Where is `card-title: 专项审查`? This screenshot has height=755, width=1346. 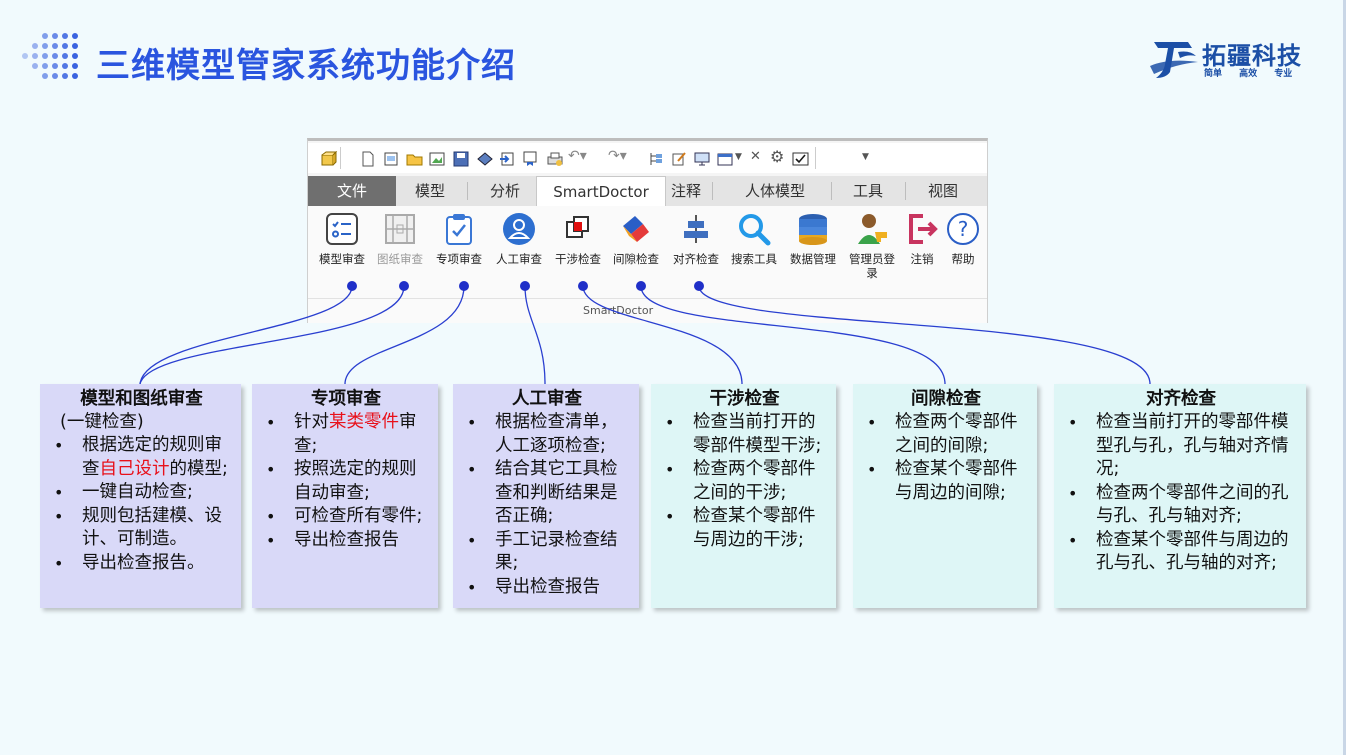
card-title: 专项审查 is located at coordinates (346, 399).